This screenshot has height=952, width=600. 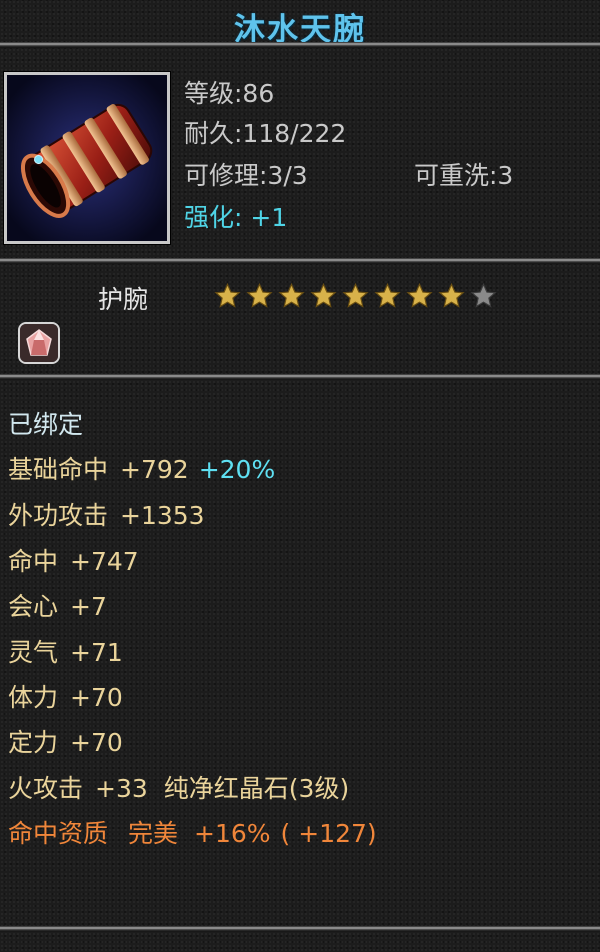 What do you see at coordinates (104, 561) in the screenshot?
I see `stat-value: +747` at bounding box center [104, 561].